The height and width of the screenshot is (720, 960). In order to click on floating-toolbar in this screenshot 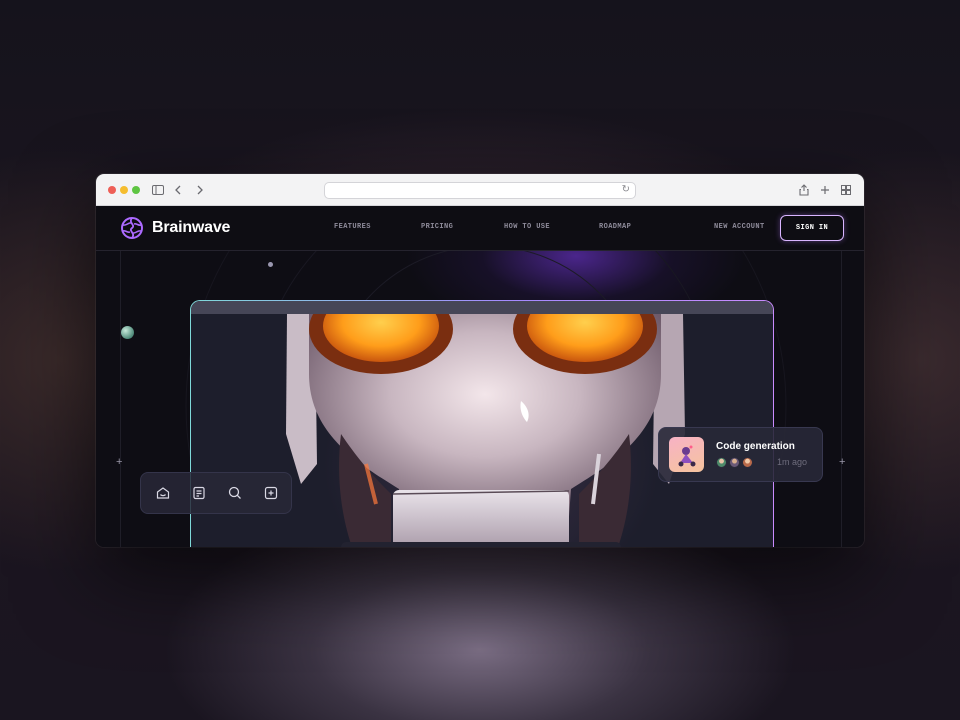, I will do `click(216, 493)`.